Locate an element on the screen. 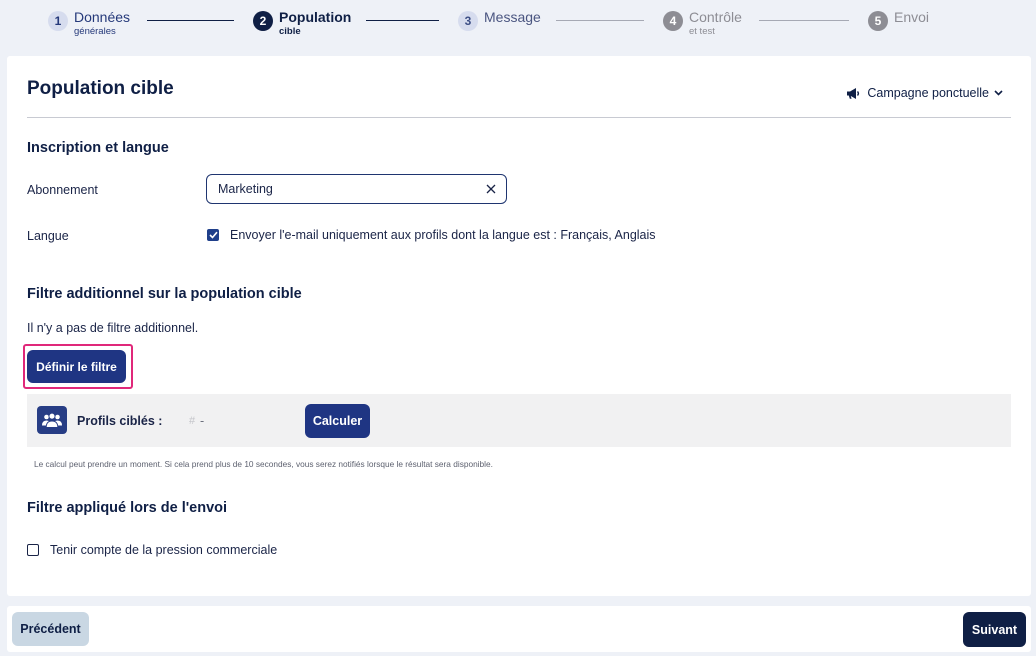 Image resolution: width=1036 pixels, height=656 pixels. step-sublabel: générales is located at coordinates (95, 31).